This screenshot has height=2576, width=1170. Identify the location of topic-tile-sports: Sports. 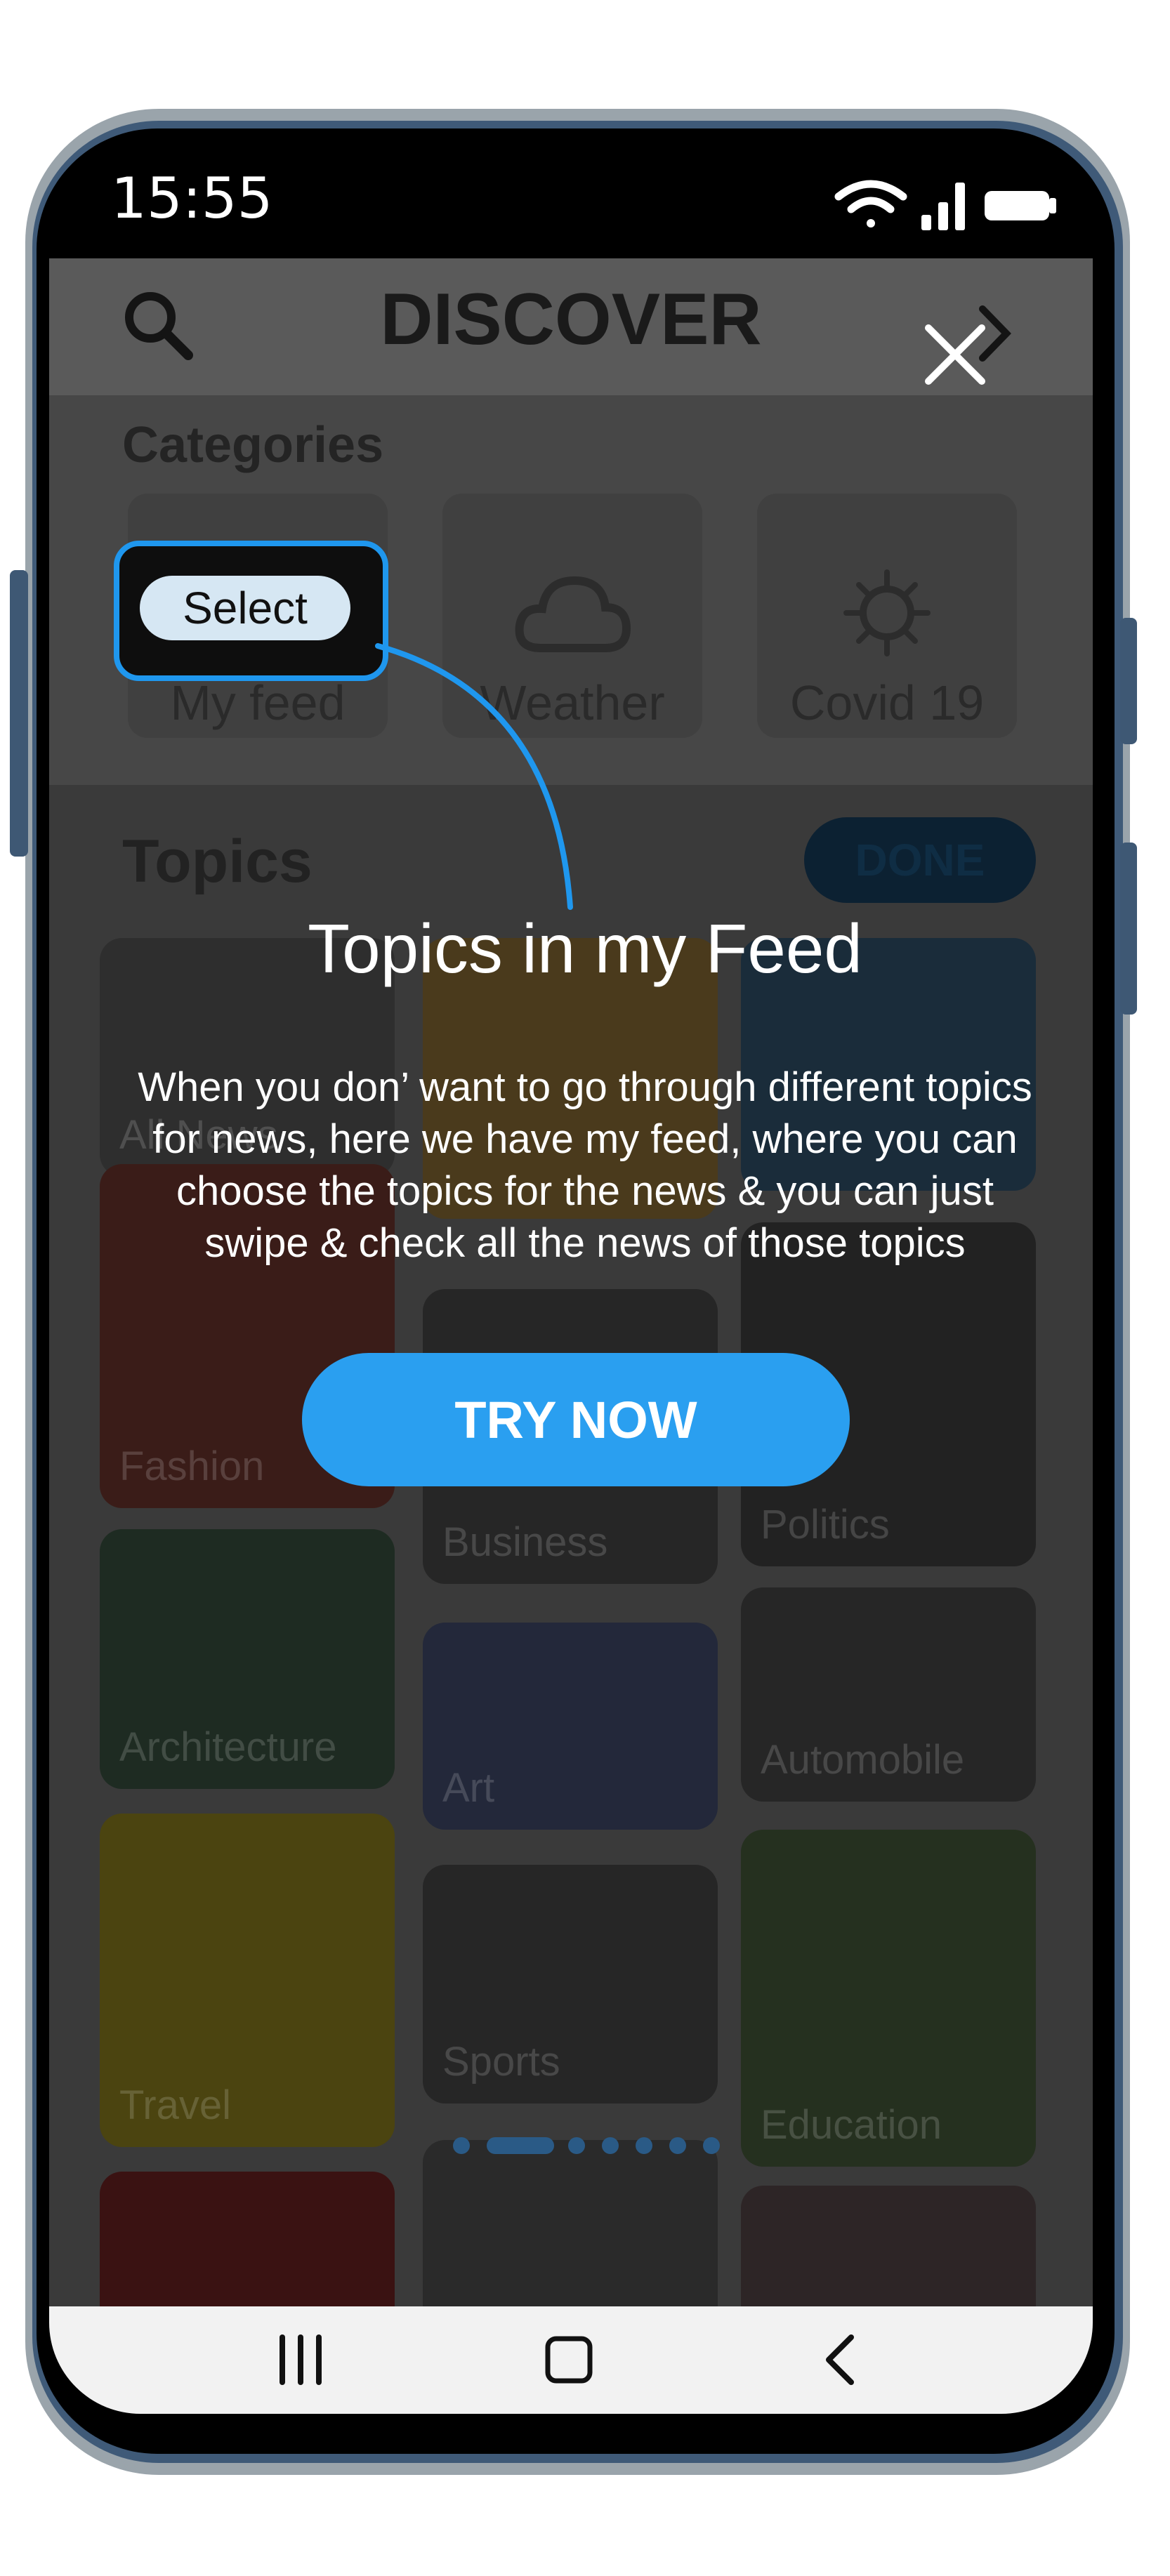
(570, 1984).